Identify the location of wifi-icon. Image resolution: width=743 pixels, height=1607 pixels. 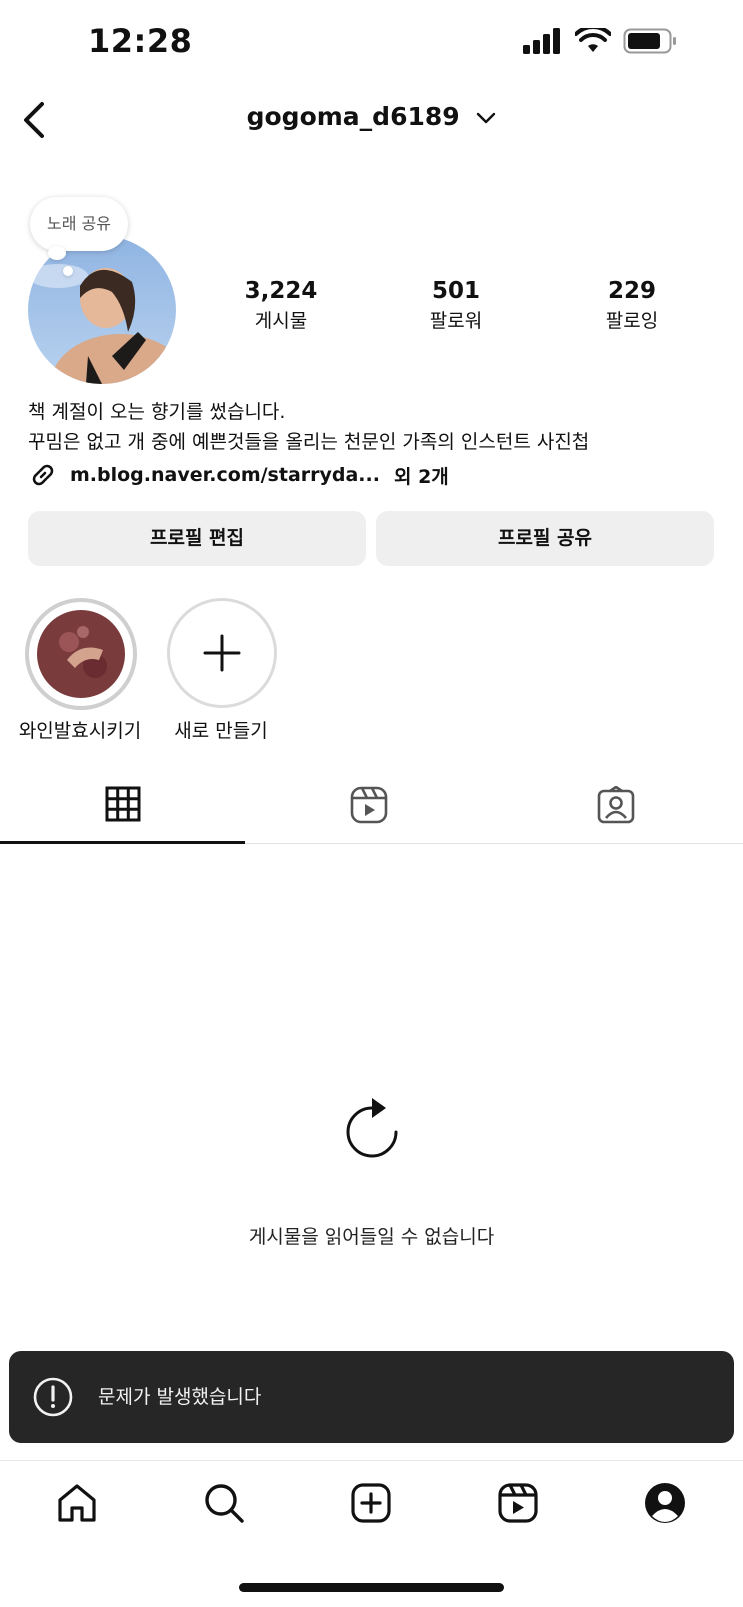
(593, 40).